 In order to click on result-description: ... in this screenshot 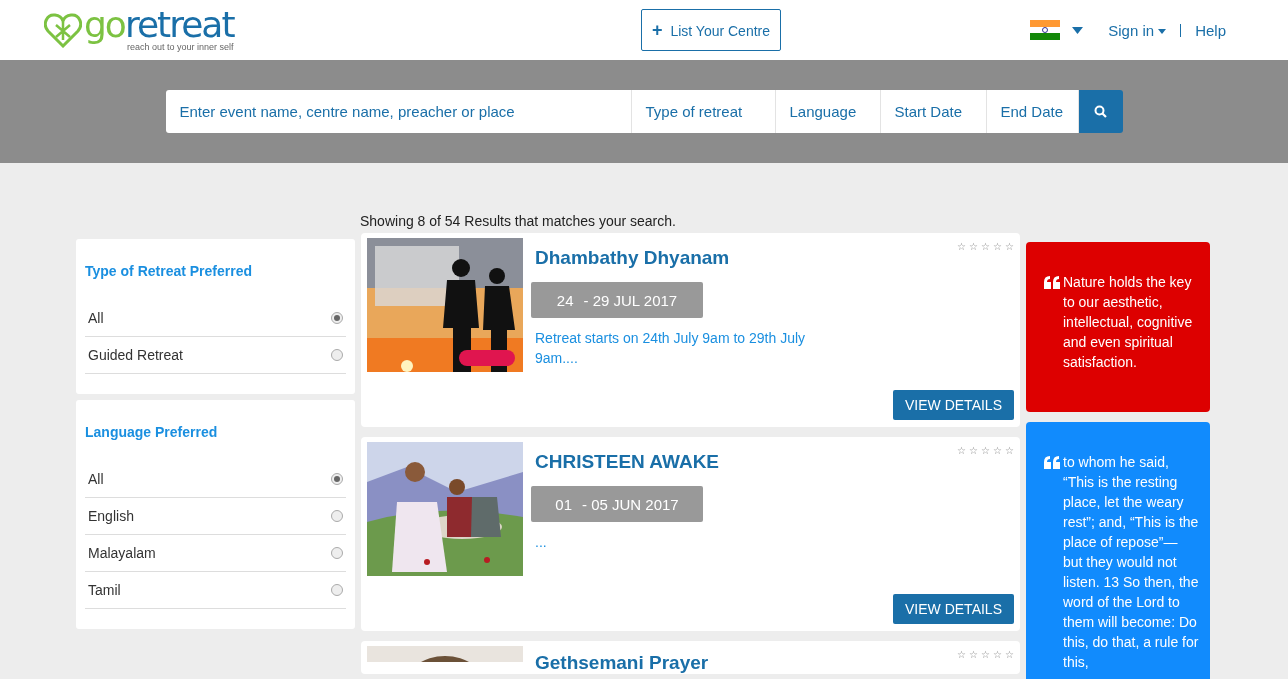, I will do `click(541, 542)`.